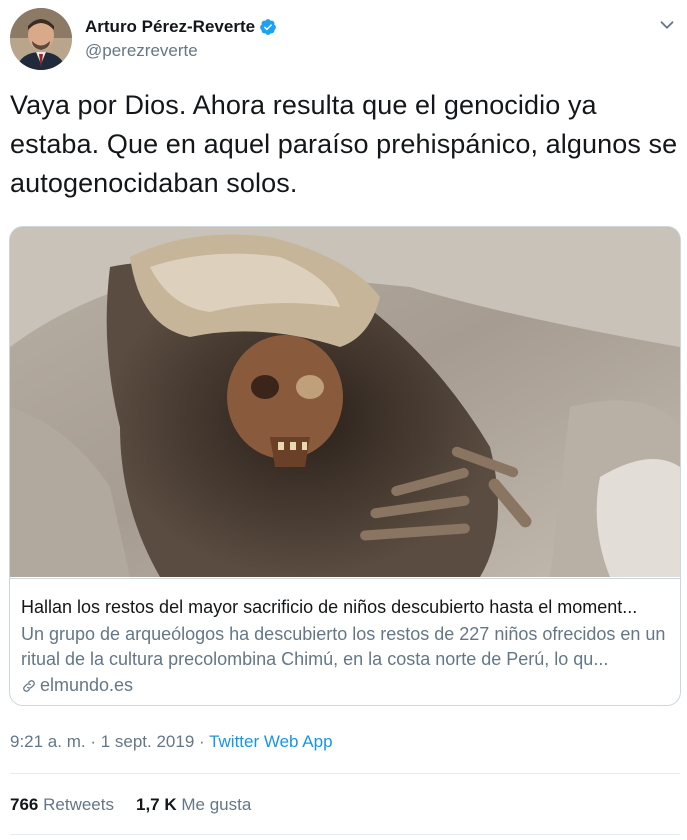 The image size is (687, 840). I want to click on tweet-header: Arturo Pérez-Reverte @perezreverte, so click(345, 40).